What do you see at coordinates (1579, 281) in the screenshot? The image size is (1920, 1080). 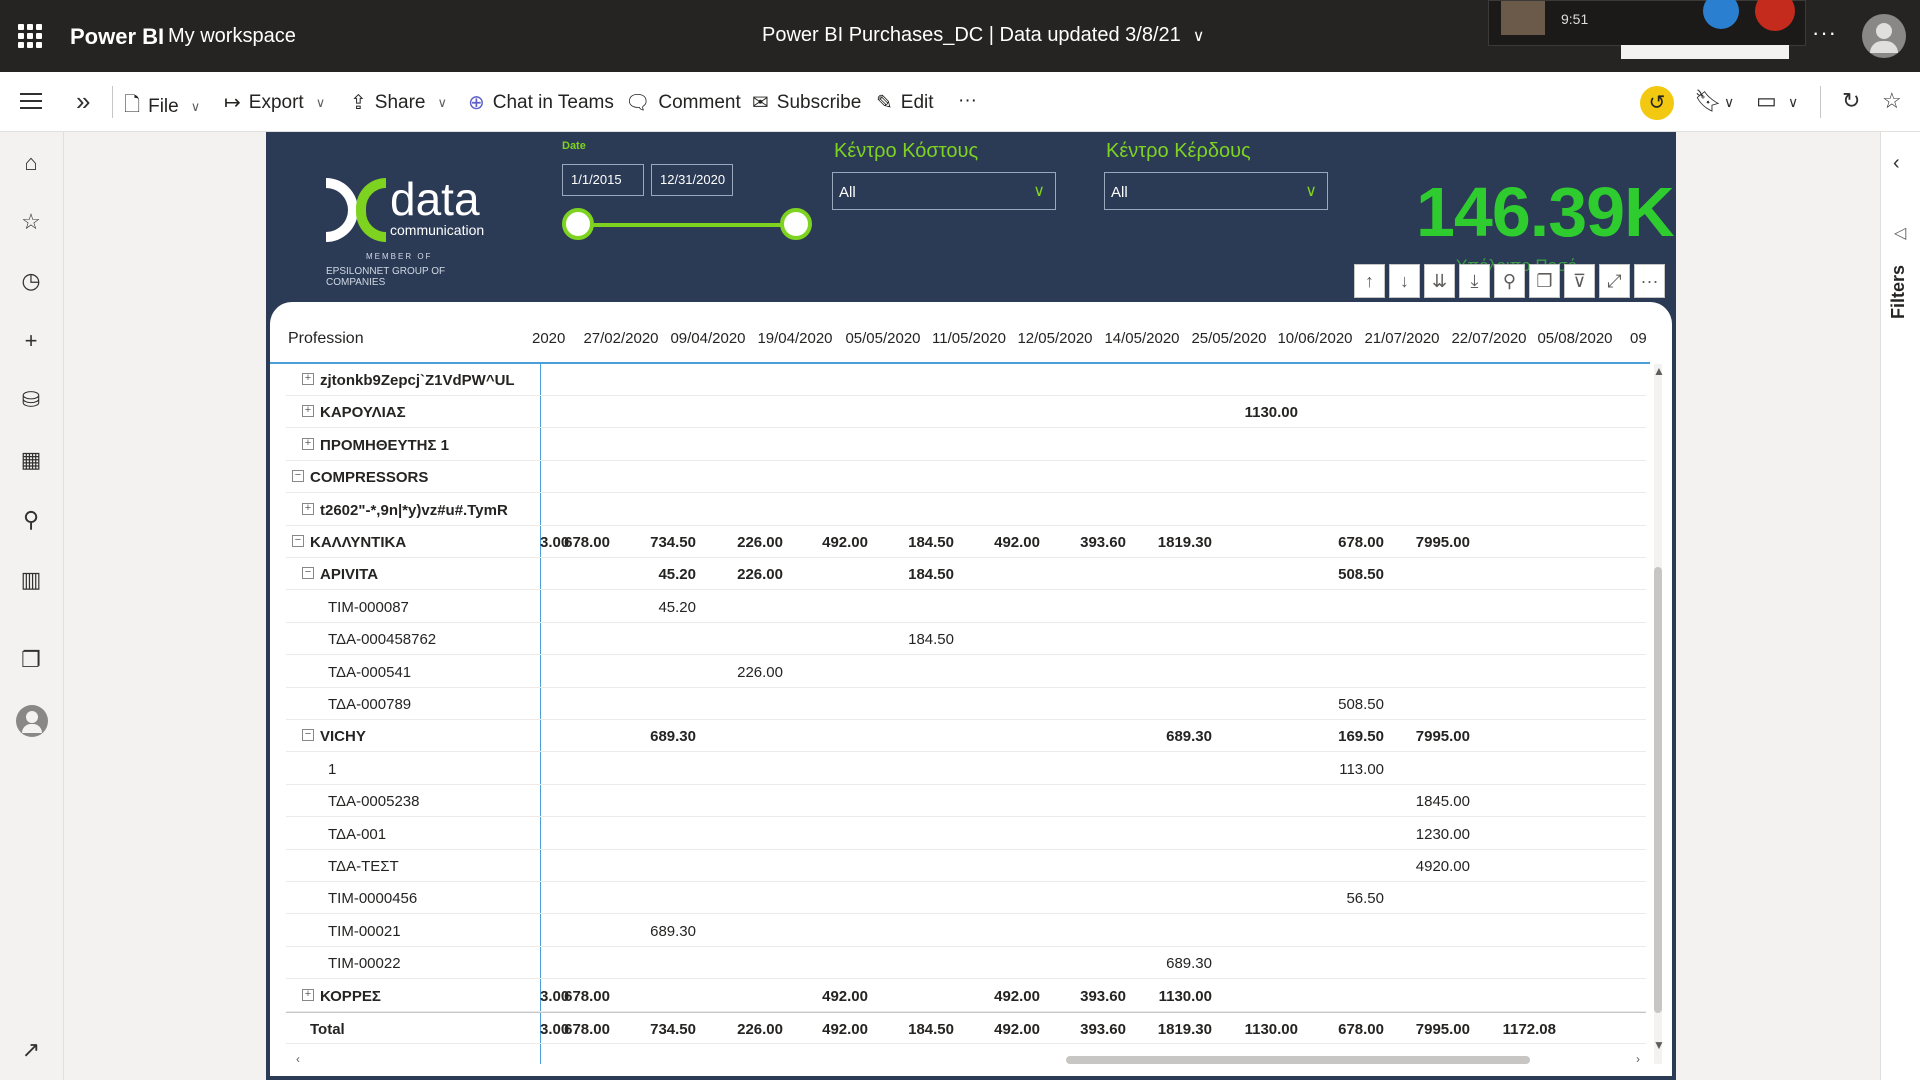 I see `filter-icon: ⊽` at bounding box center [1579, 281].